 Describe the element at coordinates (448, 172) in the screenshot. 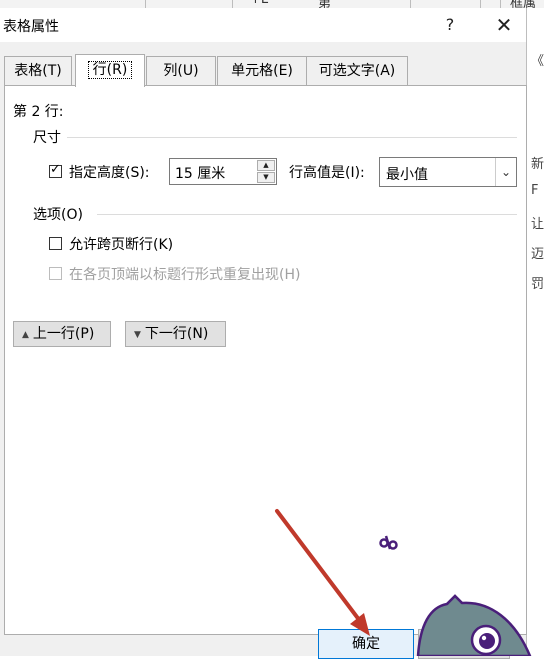

I see `row-height-is-select: 最小值 ⌄` at that location.